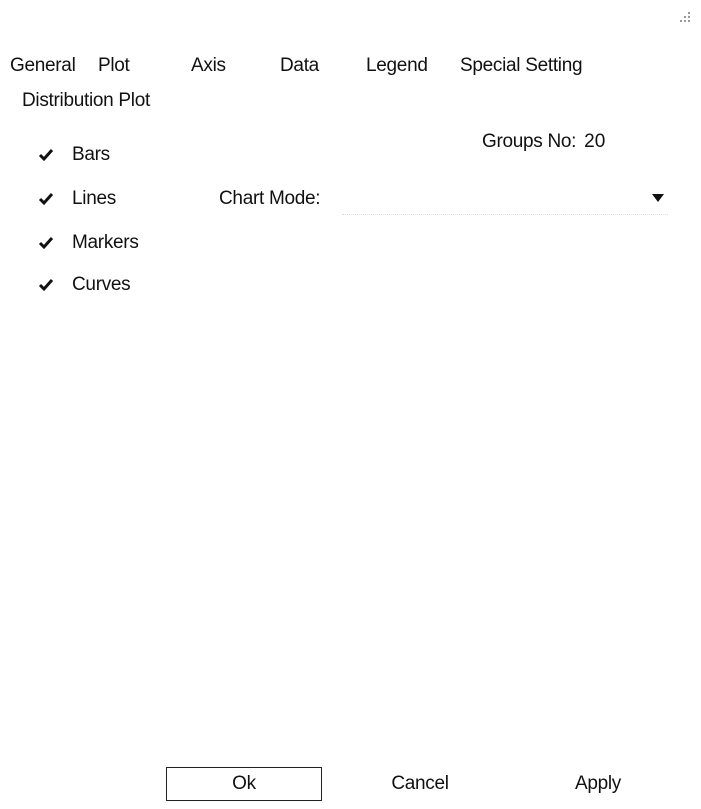 The image size is (701, 809). Describe the element at coordinates (600, 142) in the screenshot. I see `groups-no-input` at that location.